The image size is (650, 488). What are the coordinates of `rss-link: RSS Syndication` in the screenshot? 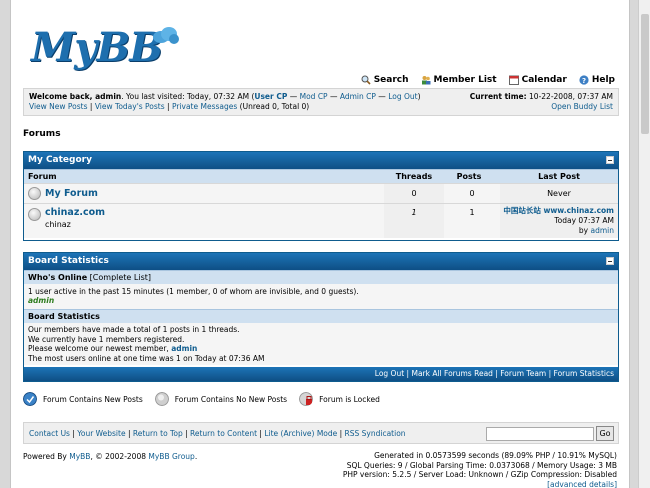 It's located at (375, 433).